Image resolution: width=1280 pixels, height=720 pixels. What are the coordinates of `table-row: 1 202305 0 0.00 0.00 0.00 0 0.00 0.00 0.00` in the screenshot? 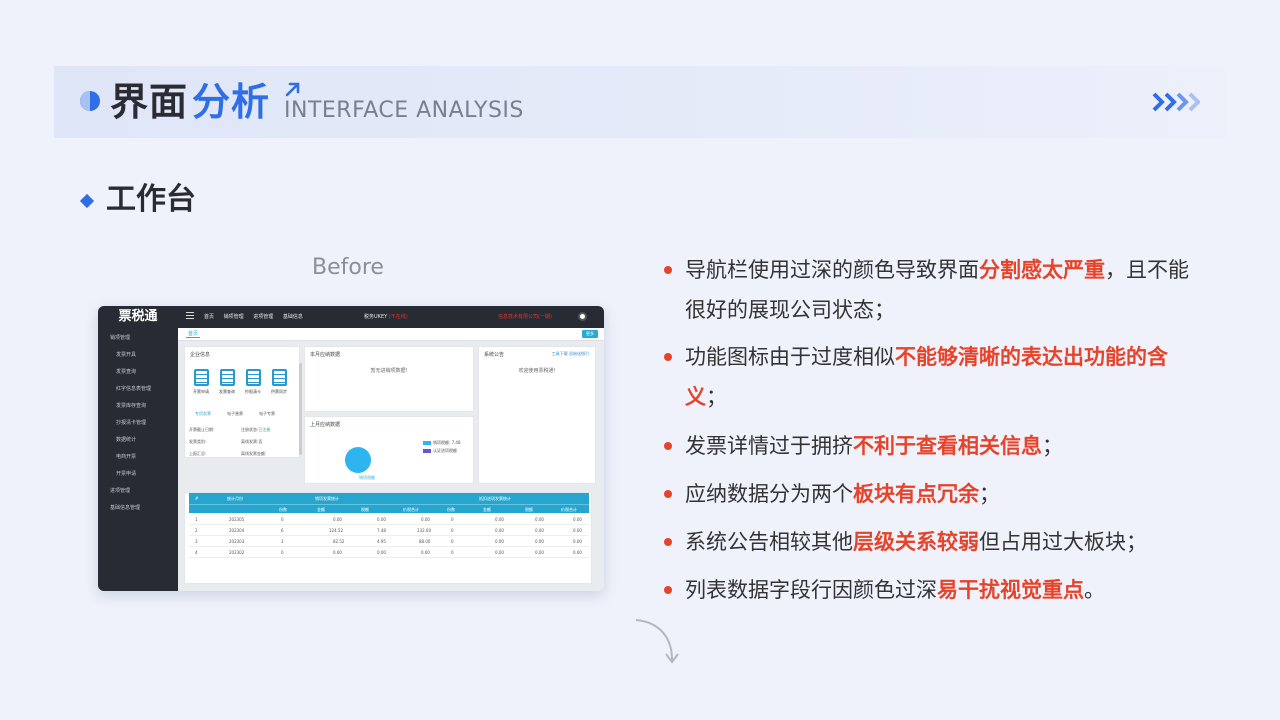 It's located at (389, 520).